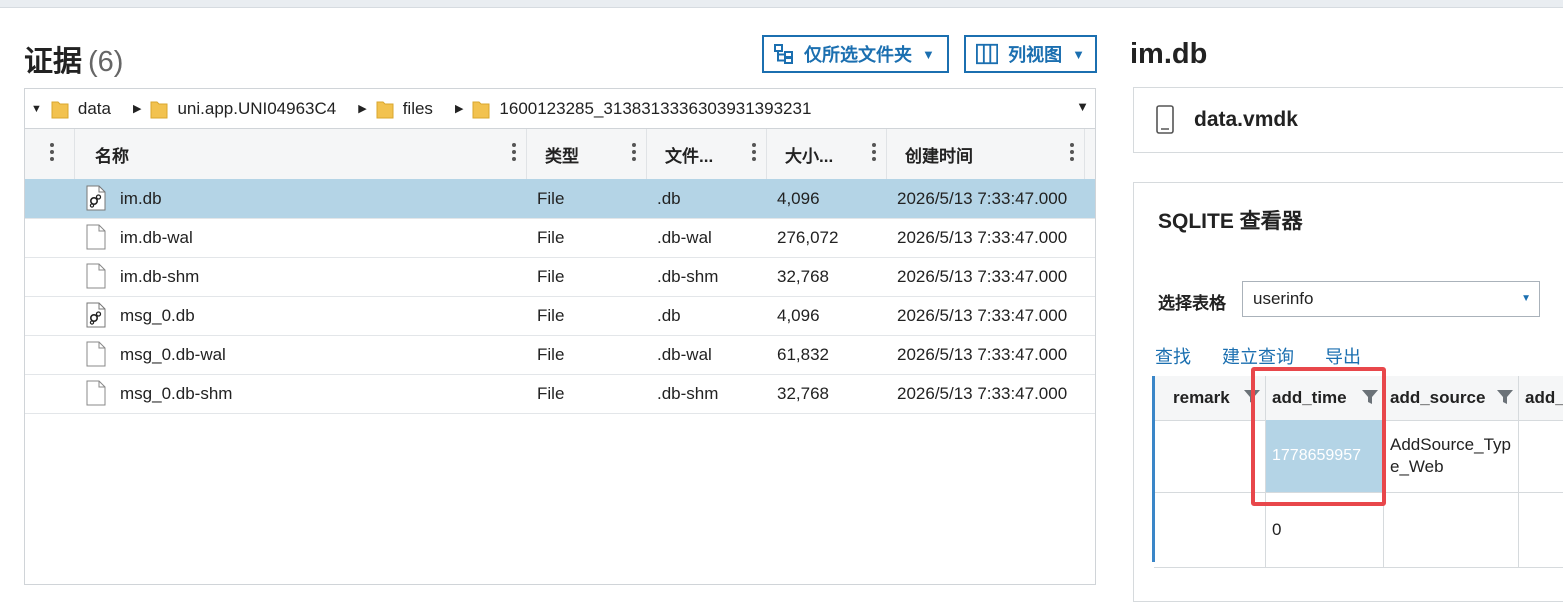 The width and height of the screenshot is (1563, 606). Describe the element at coordinates (1165, 119) in the screenshot. I see `device-icon` at that location.